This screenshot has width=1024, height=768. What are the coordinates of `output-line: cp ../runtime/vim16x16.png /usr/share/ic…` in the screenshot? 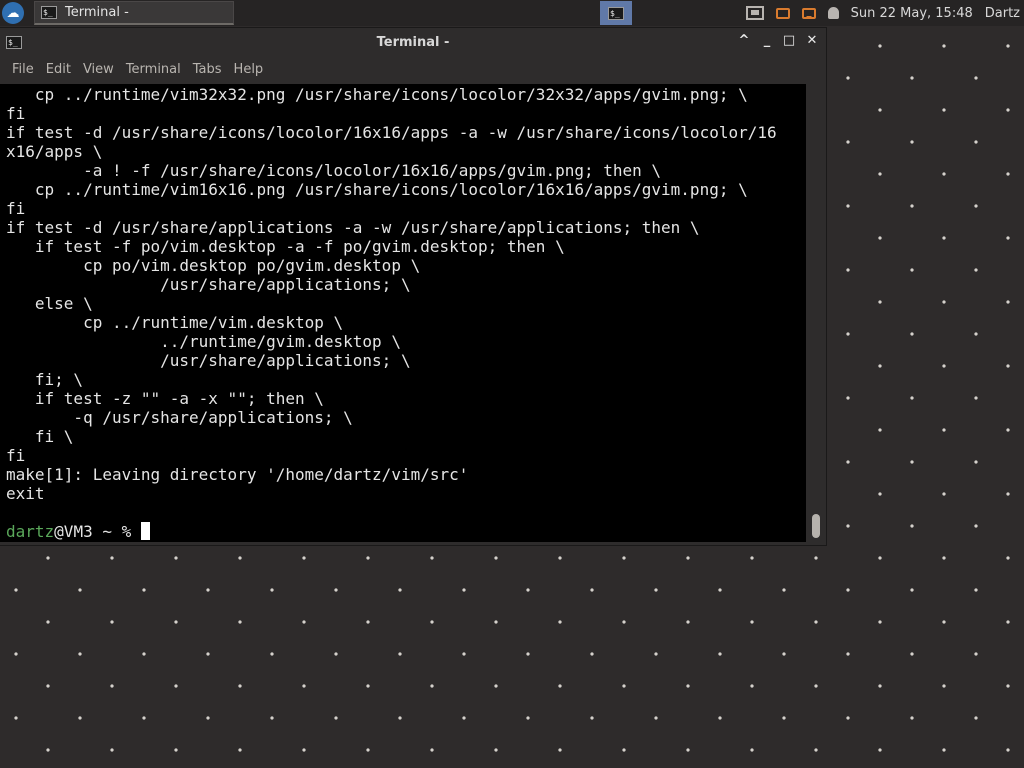 It's located at (377, 189).